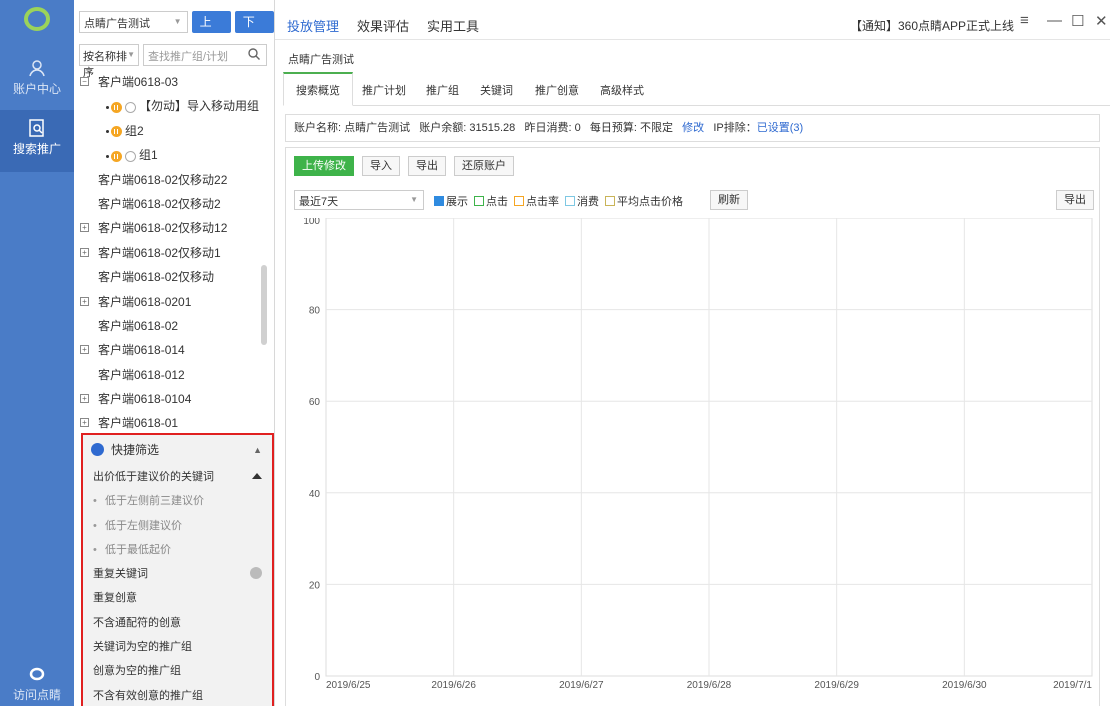 The image size is (1110, 708). What do you see at coordinates (109, 61) in the screenshot?
I see `sort-select: 按名称排序 ▼` at bounding box center [109, 61].